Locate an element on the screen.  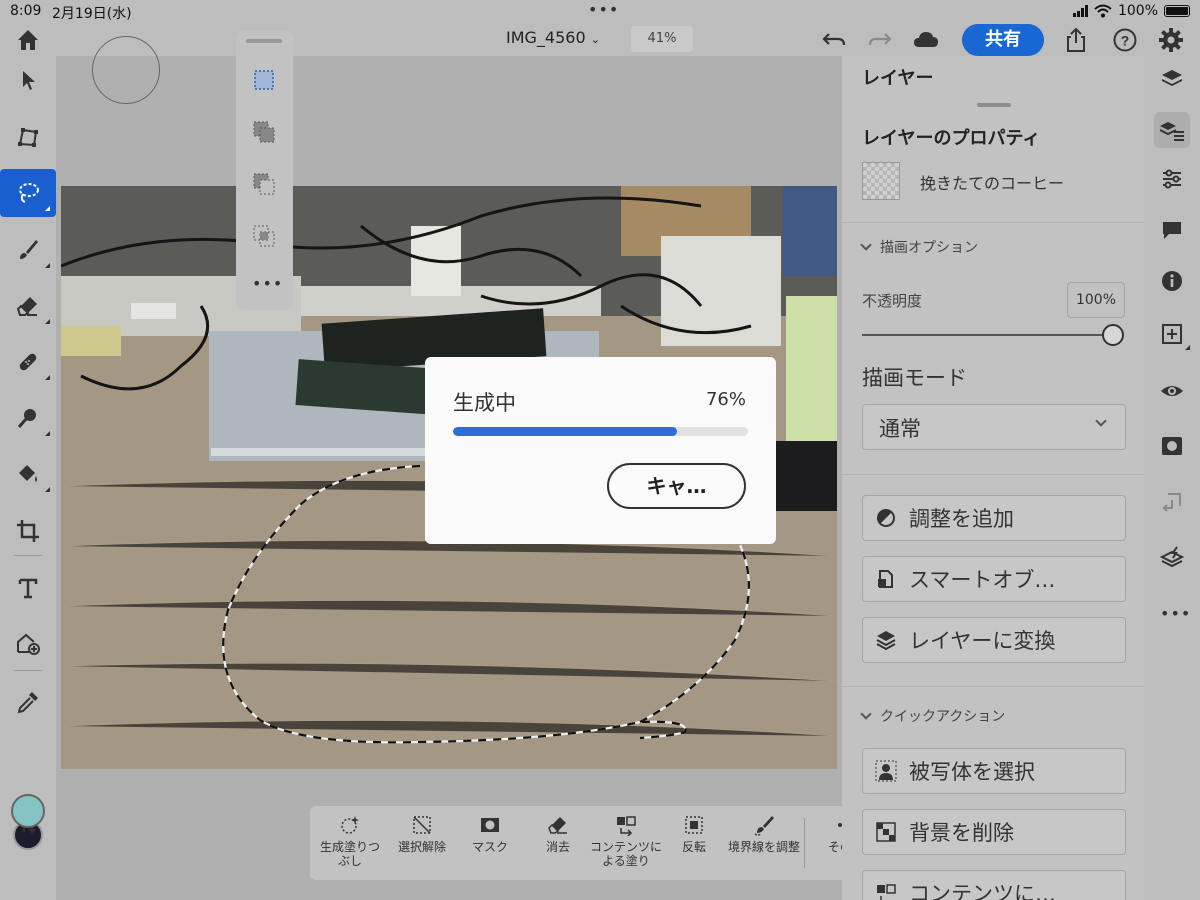
brush-icon is located at coordinates (29, 249).